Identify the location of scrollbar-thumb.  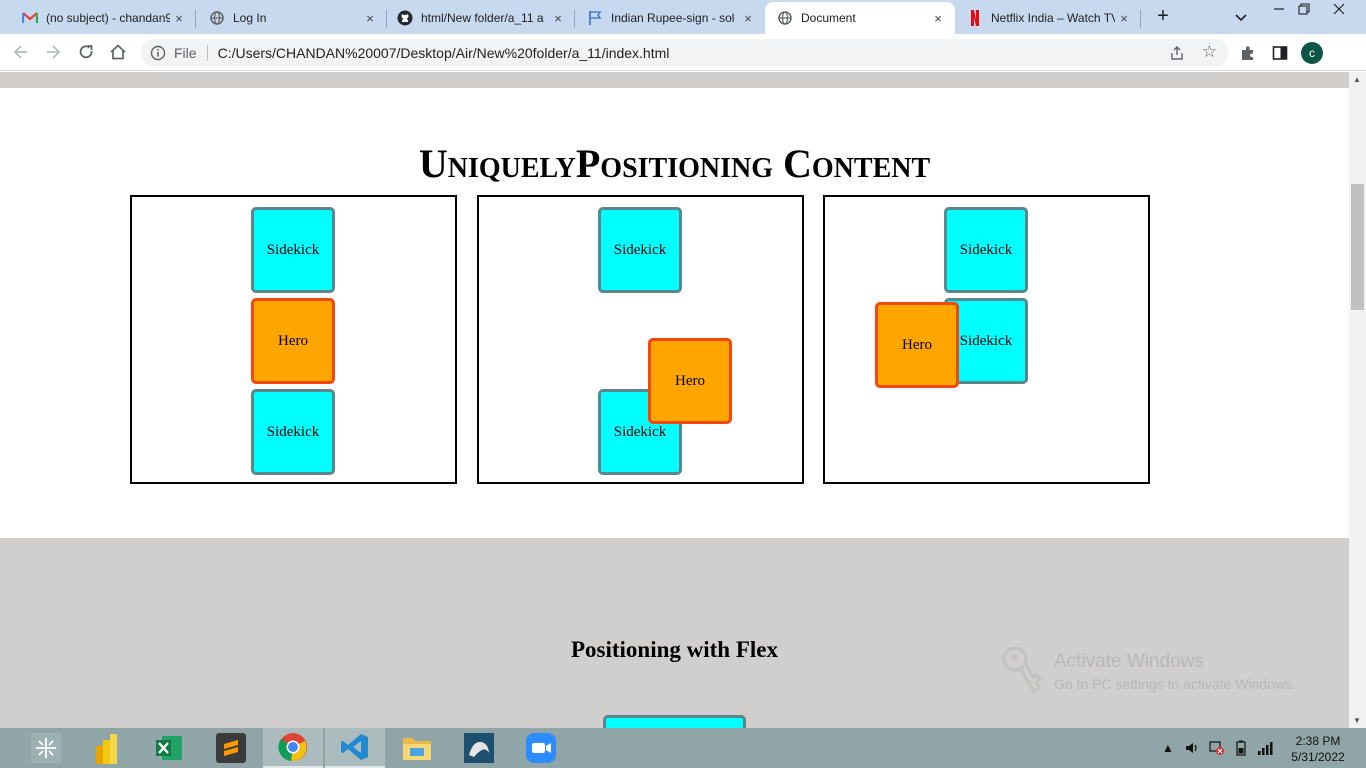
(1357, 247).